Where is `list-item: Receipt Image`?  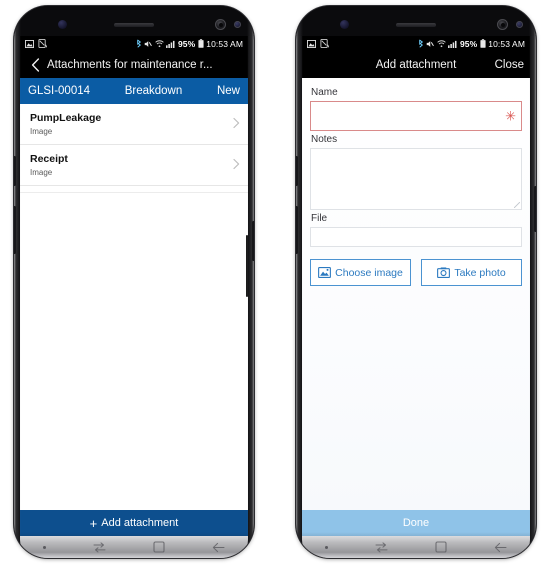
list-item: Receipt Image is located at coordinates (134, 166).